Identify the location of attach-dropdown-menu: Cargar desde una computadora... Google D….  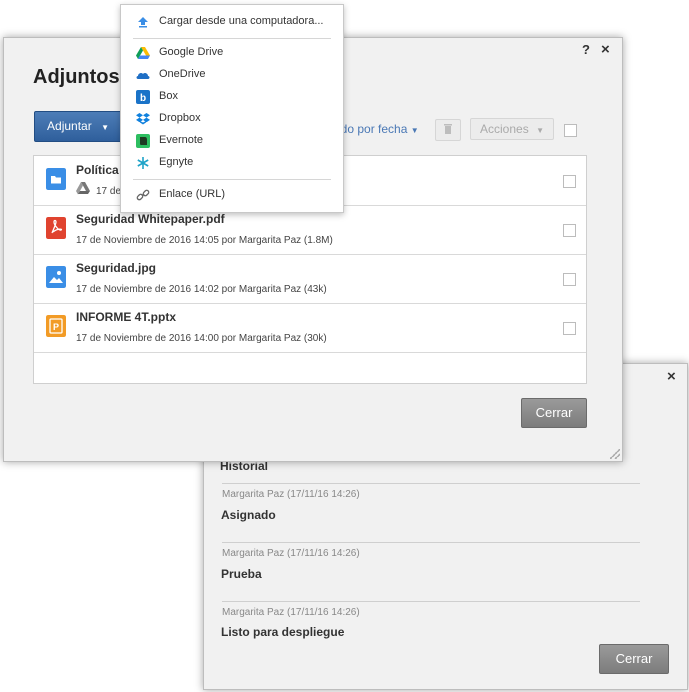
(232, 108).